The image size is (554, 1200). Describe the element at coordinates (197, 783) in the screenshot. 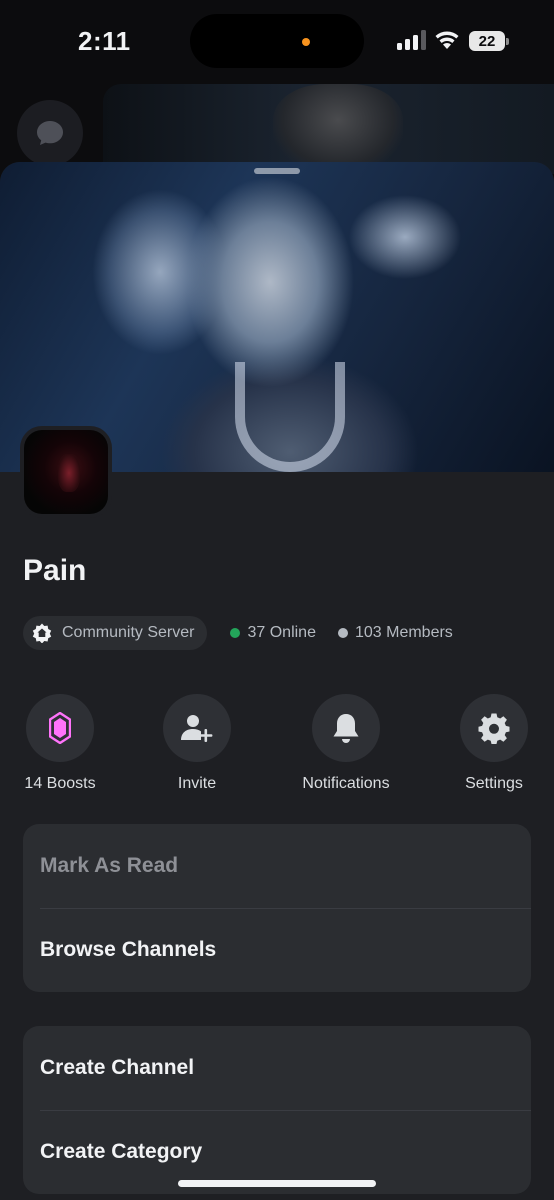

I see `invite-label: Invite` at that location.